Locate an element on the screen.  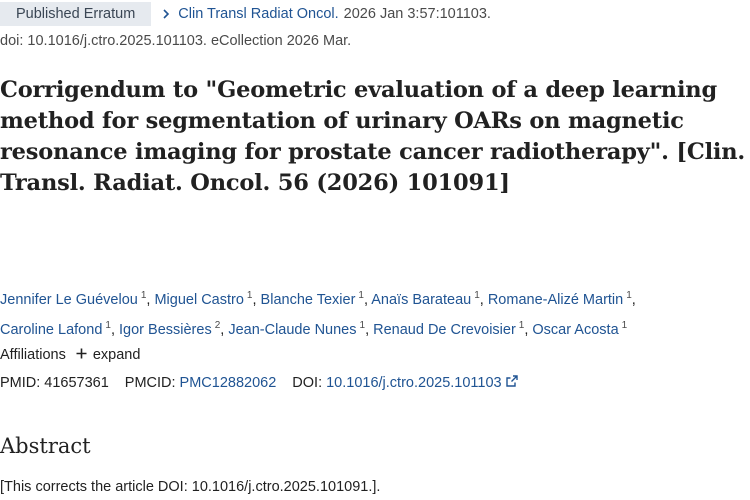
journal-link: Clin Transl Radiat Oncol. is located at coordinates (258, 14).